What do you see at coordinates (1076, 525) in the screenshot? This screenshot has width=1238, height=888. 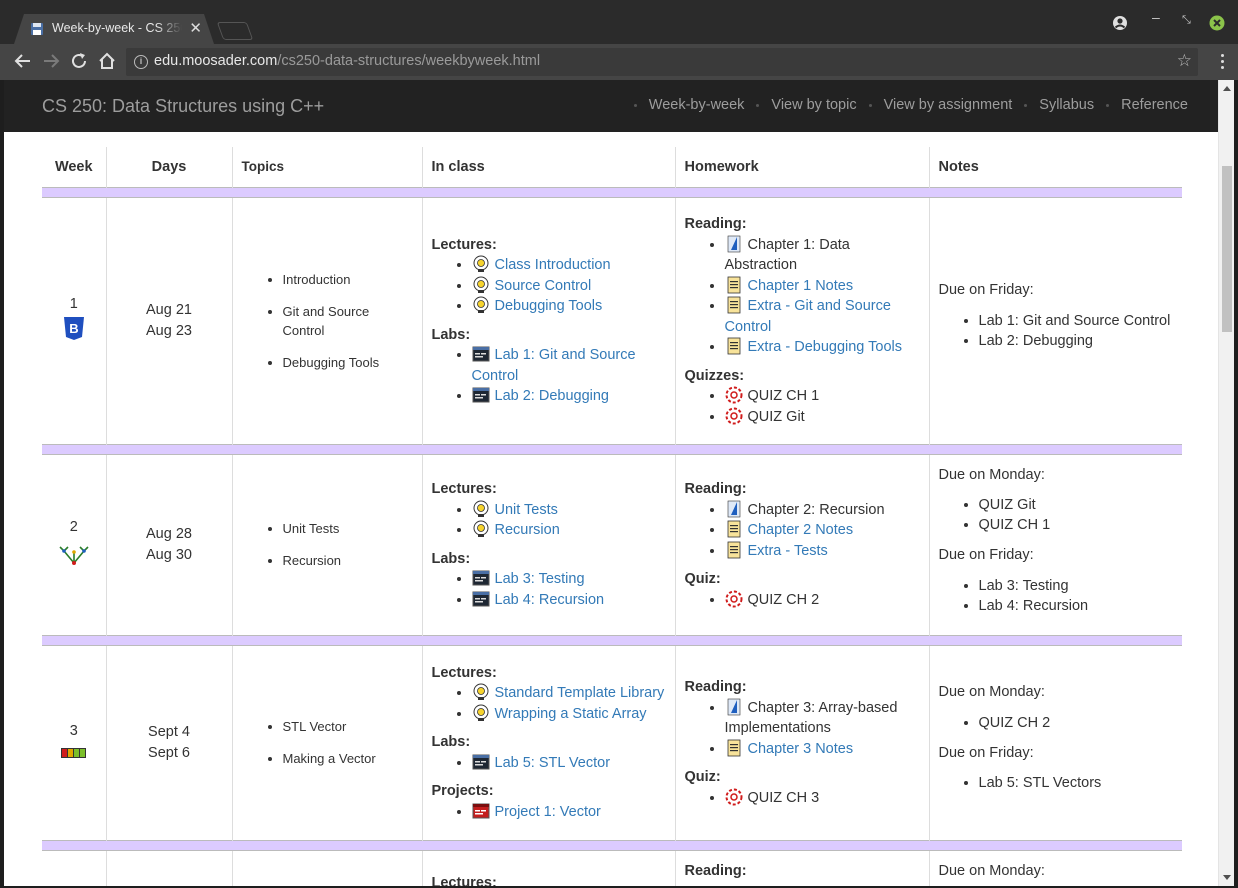 I see `due-item: QUIZ CH 1` at bounding box center [1076, 525].